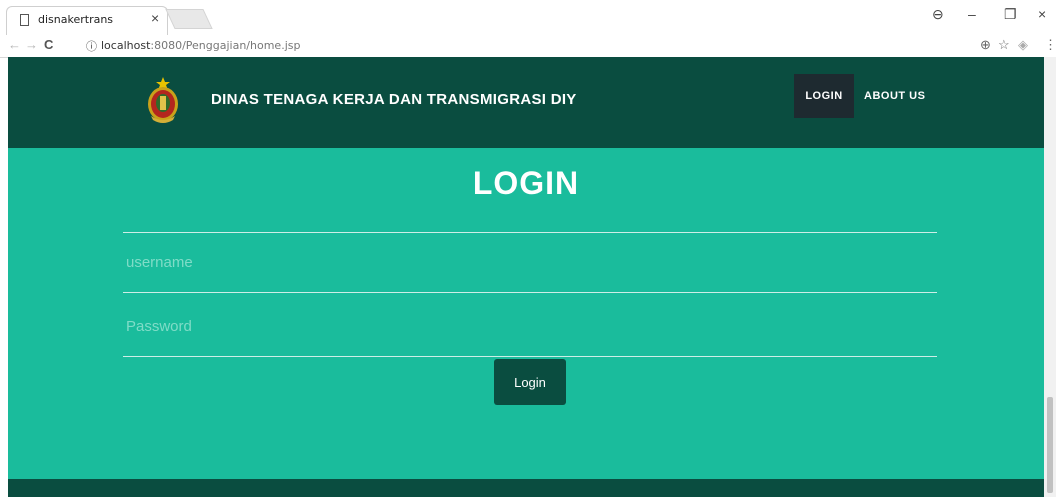 Image resolution: width=1056 pixels, height=497 pixels. What do you see at coordinates (526, 488) in the screenshot?
I see `footer-bar` at bounding box center [526, 488].